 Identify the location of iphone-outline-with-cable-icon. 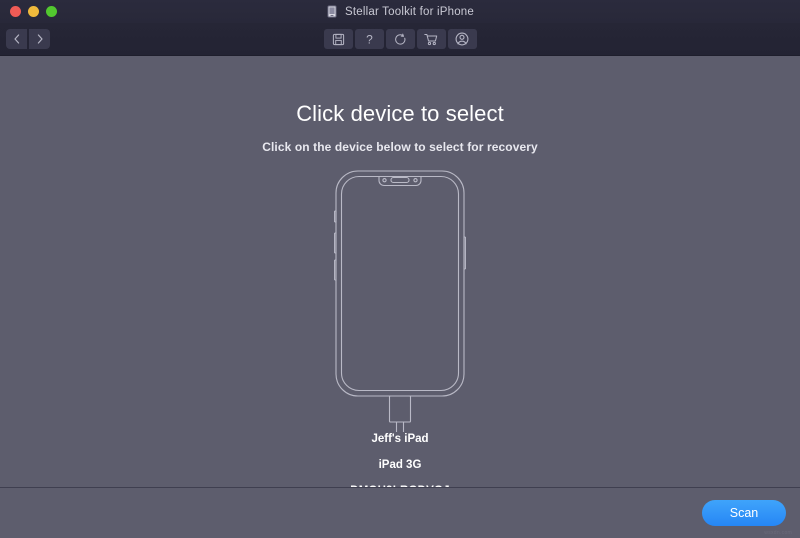
(400, 299).